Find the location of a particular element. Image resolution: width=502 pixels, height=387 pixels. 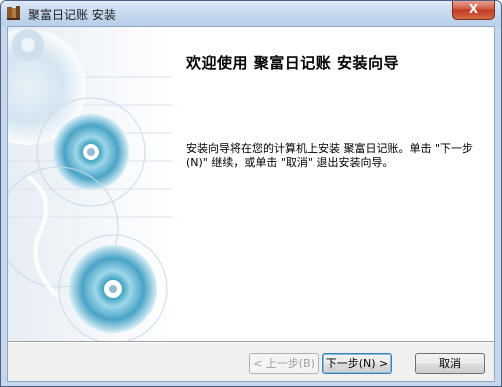

installer-app-icon is located at coordinates (13, 13).